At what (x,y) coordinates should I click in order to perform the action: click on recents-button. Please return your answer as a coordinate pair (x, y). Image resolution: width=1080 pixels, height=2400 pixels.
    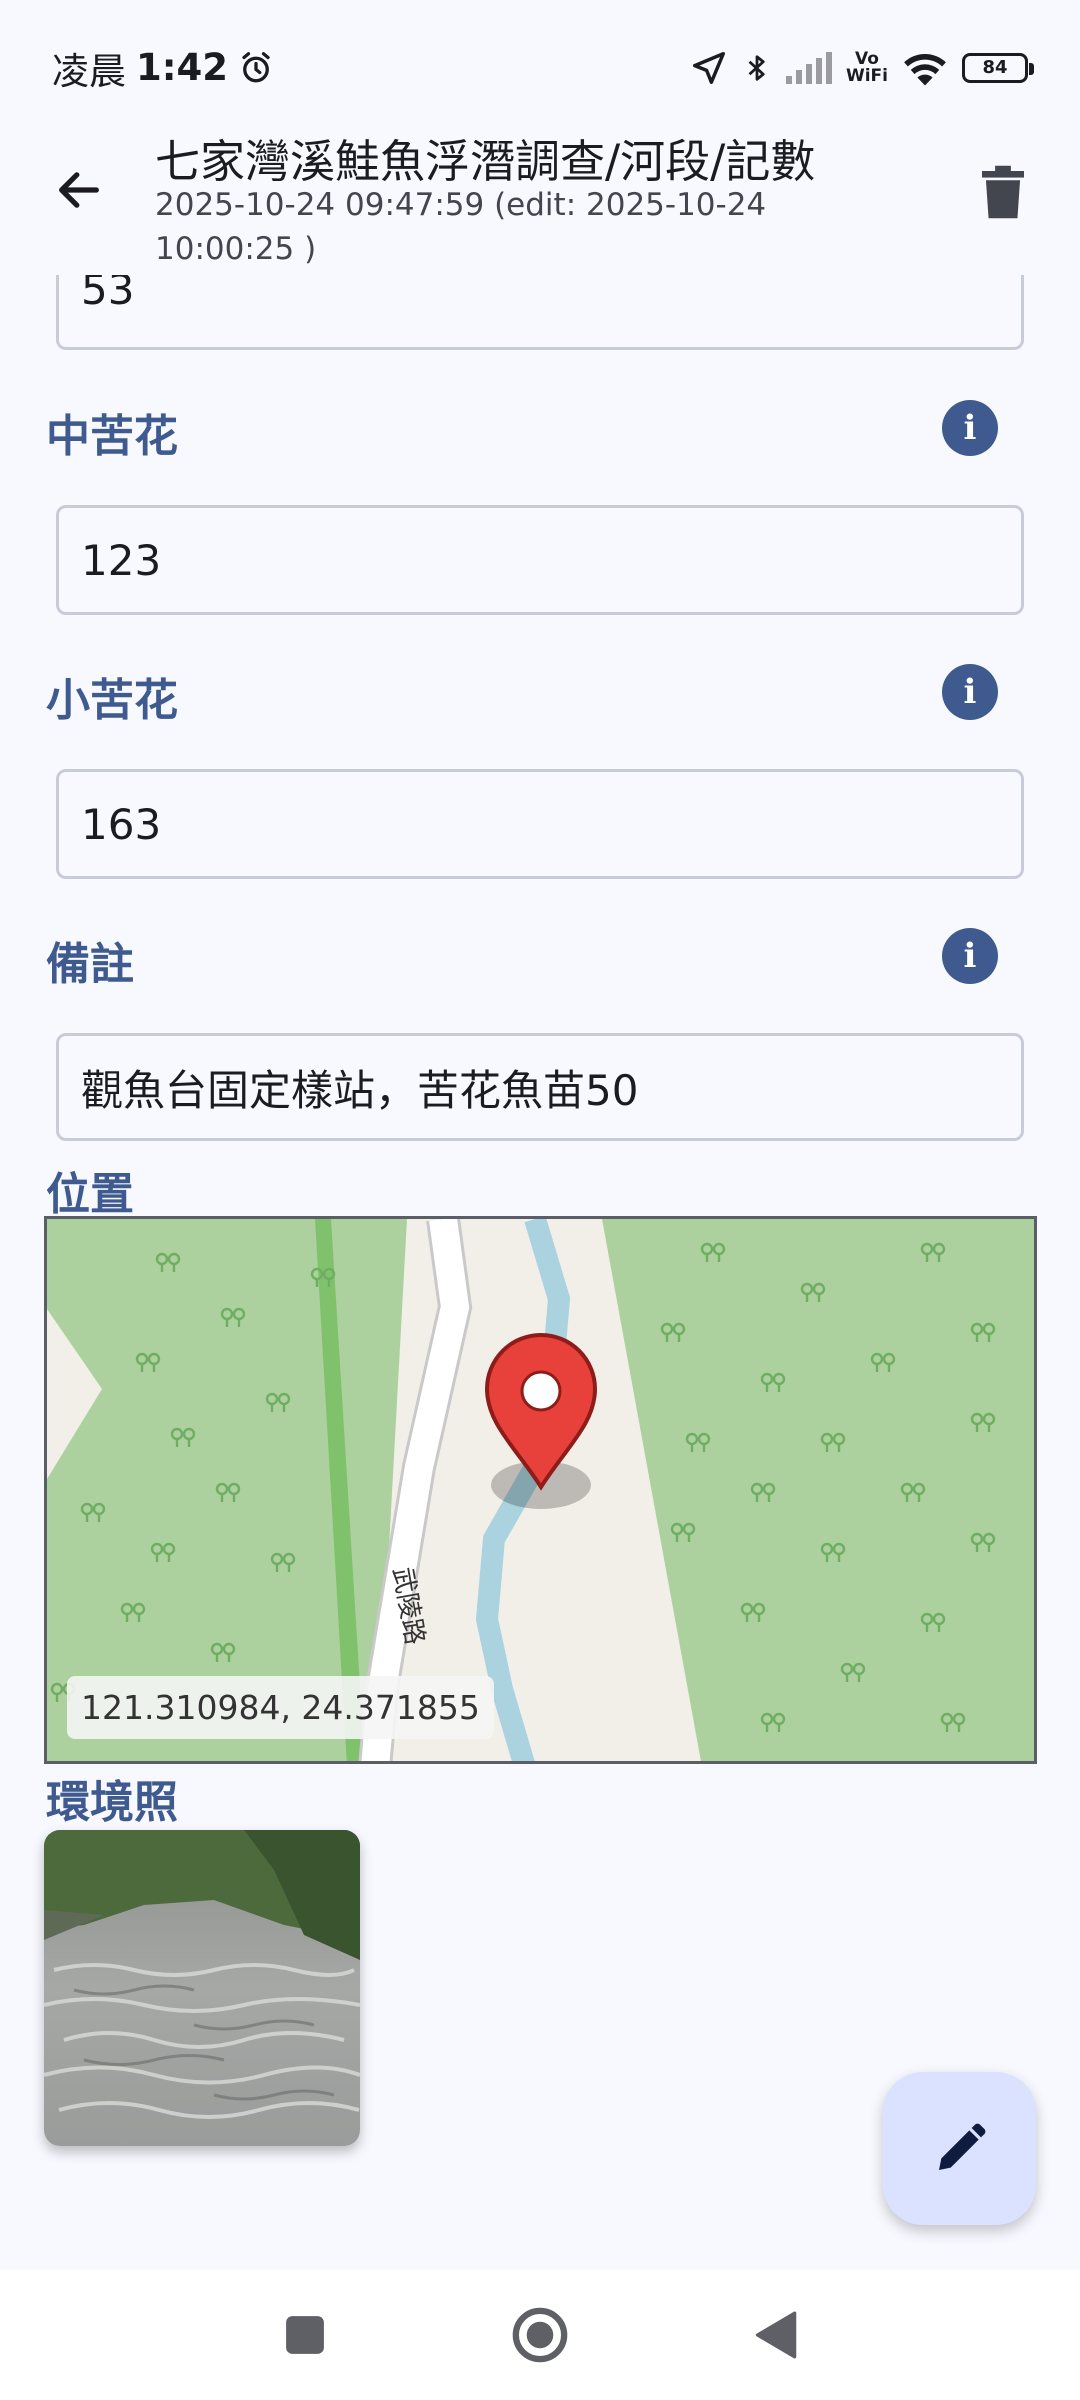
    Looking at the image, I should click on (305, 2335).